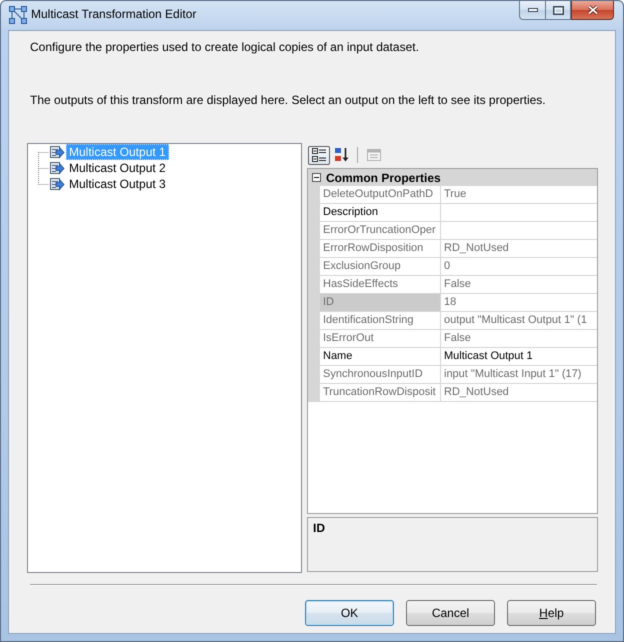 Image resolution: width=624 pixels, height=642 pixels. What do you see at coordinates (380, 356) in the screenshot?
I see `property-name: Name` at bounding box center [380, 356].